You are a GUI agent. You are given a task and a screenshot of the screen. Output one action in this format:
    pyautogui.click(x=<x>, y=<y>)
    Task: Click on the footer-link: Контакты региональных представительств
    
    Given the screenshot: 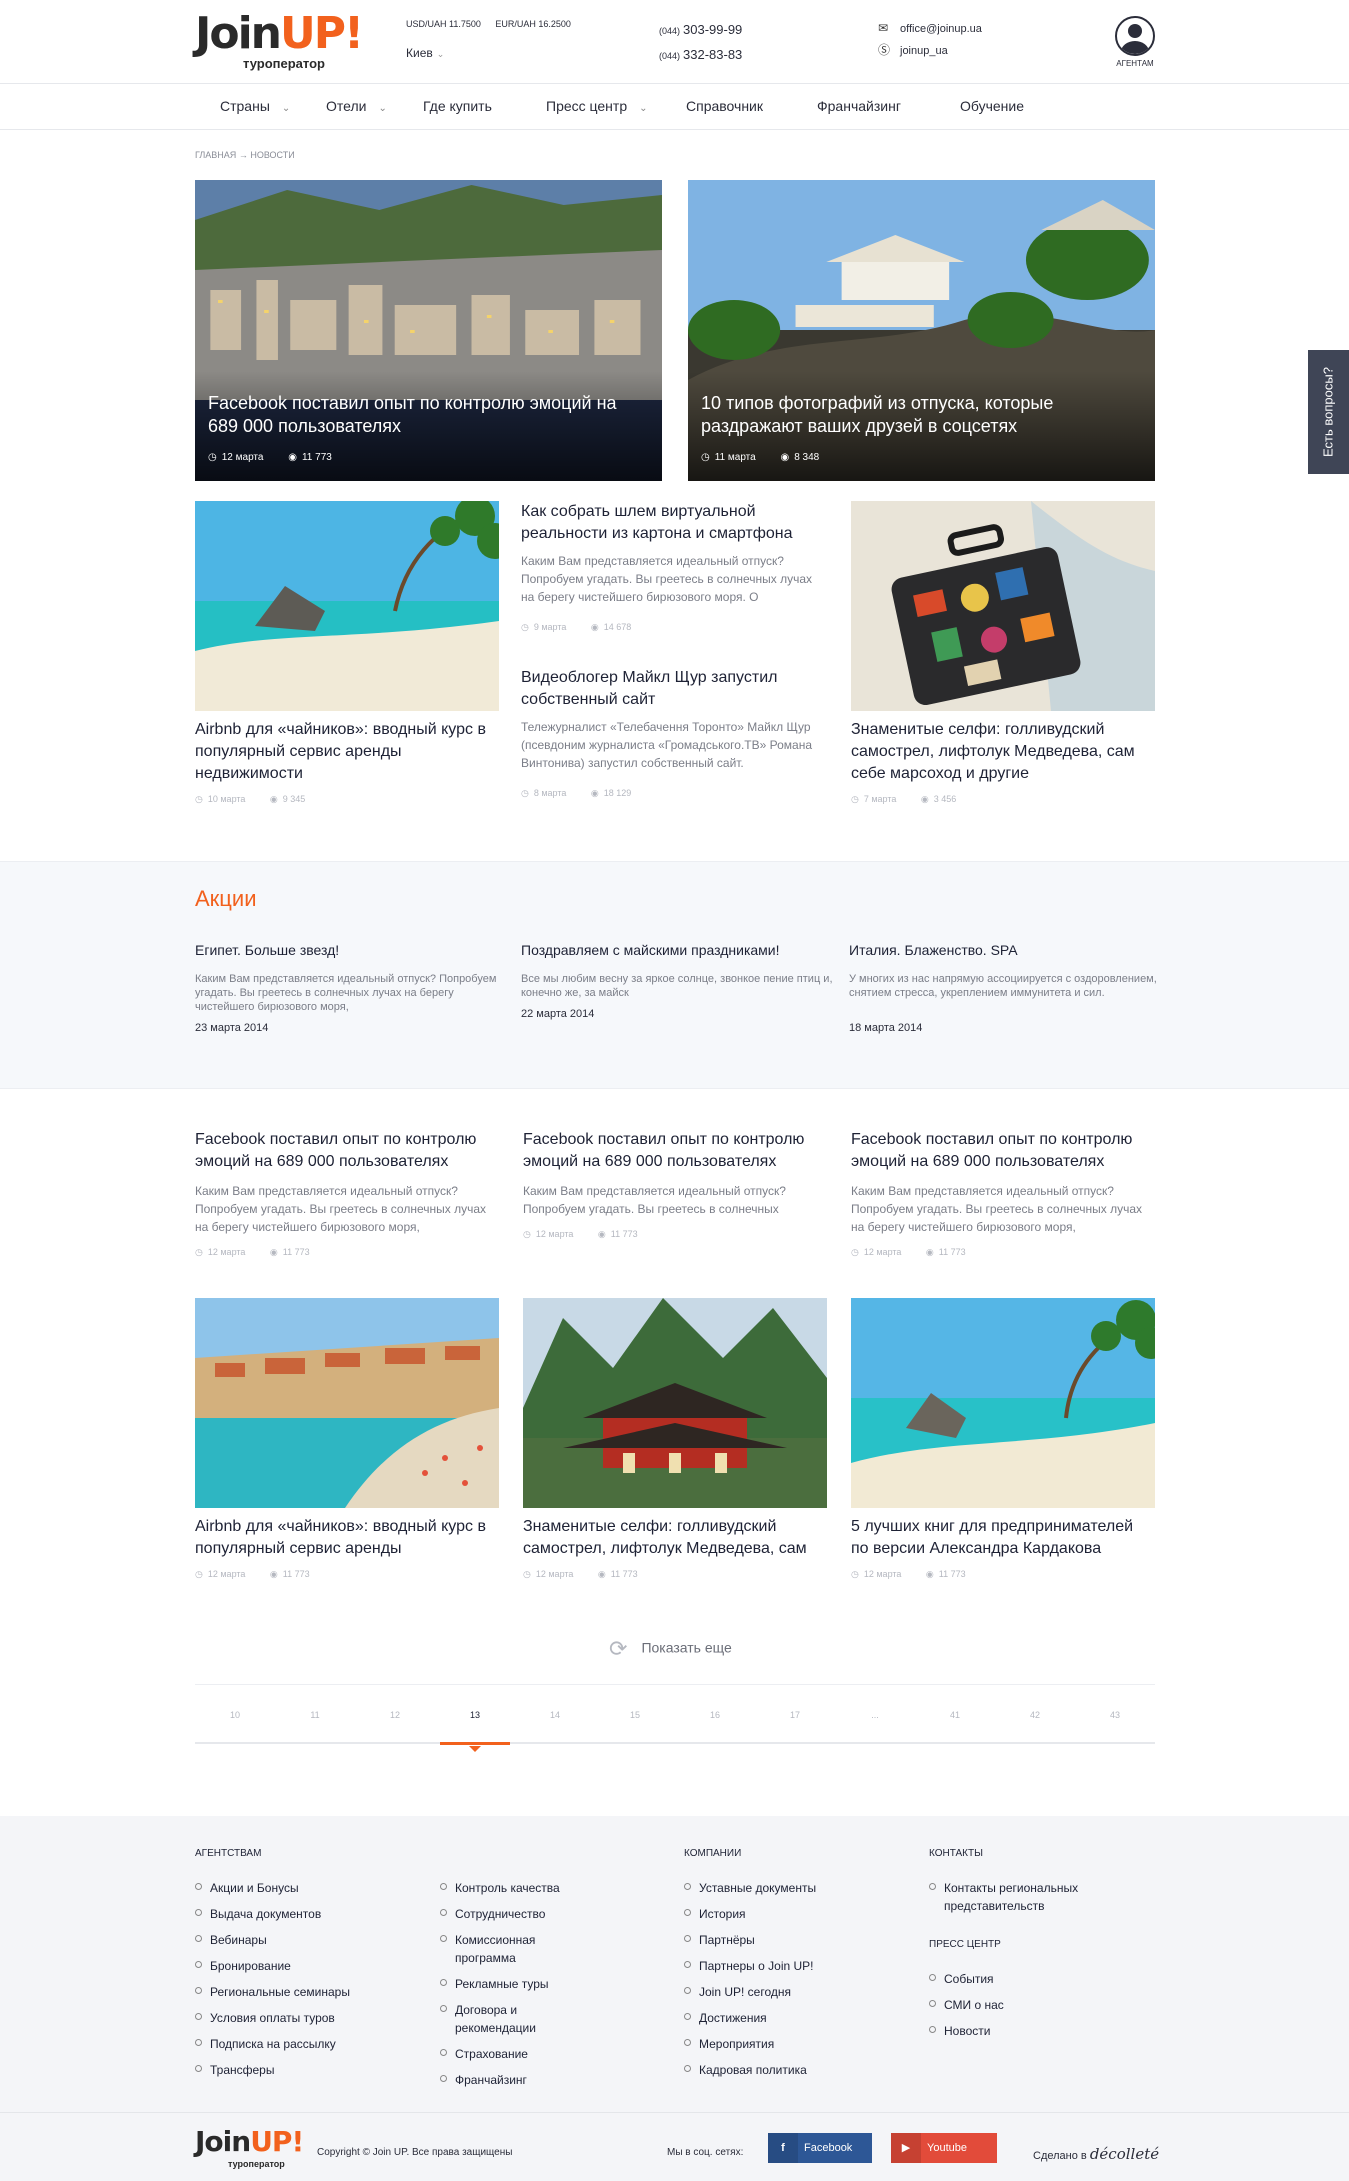 What is the action you would take?
    pyautogui.click(x=1021, y=1897)
    